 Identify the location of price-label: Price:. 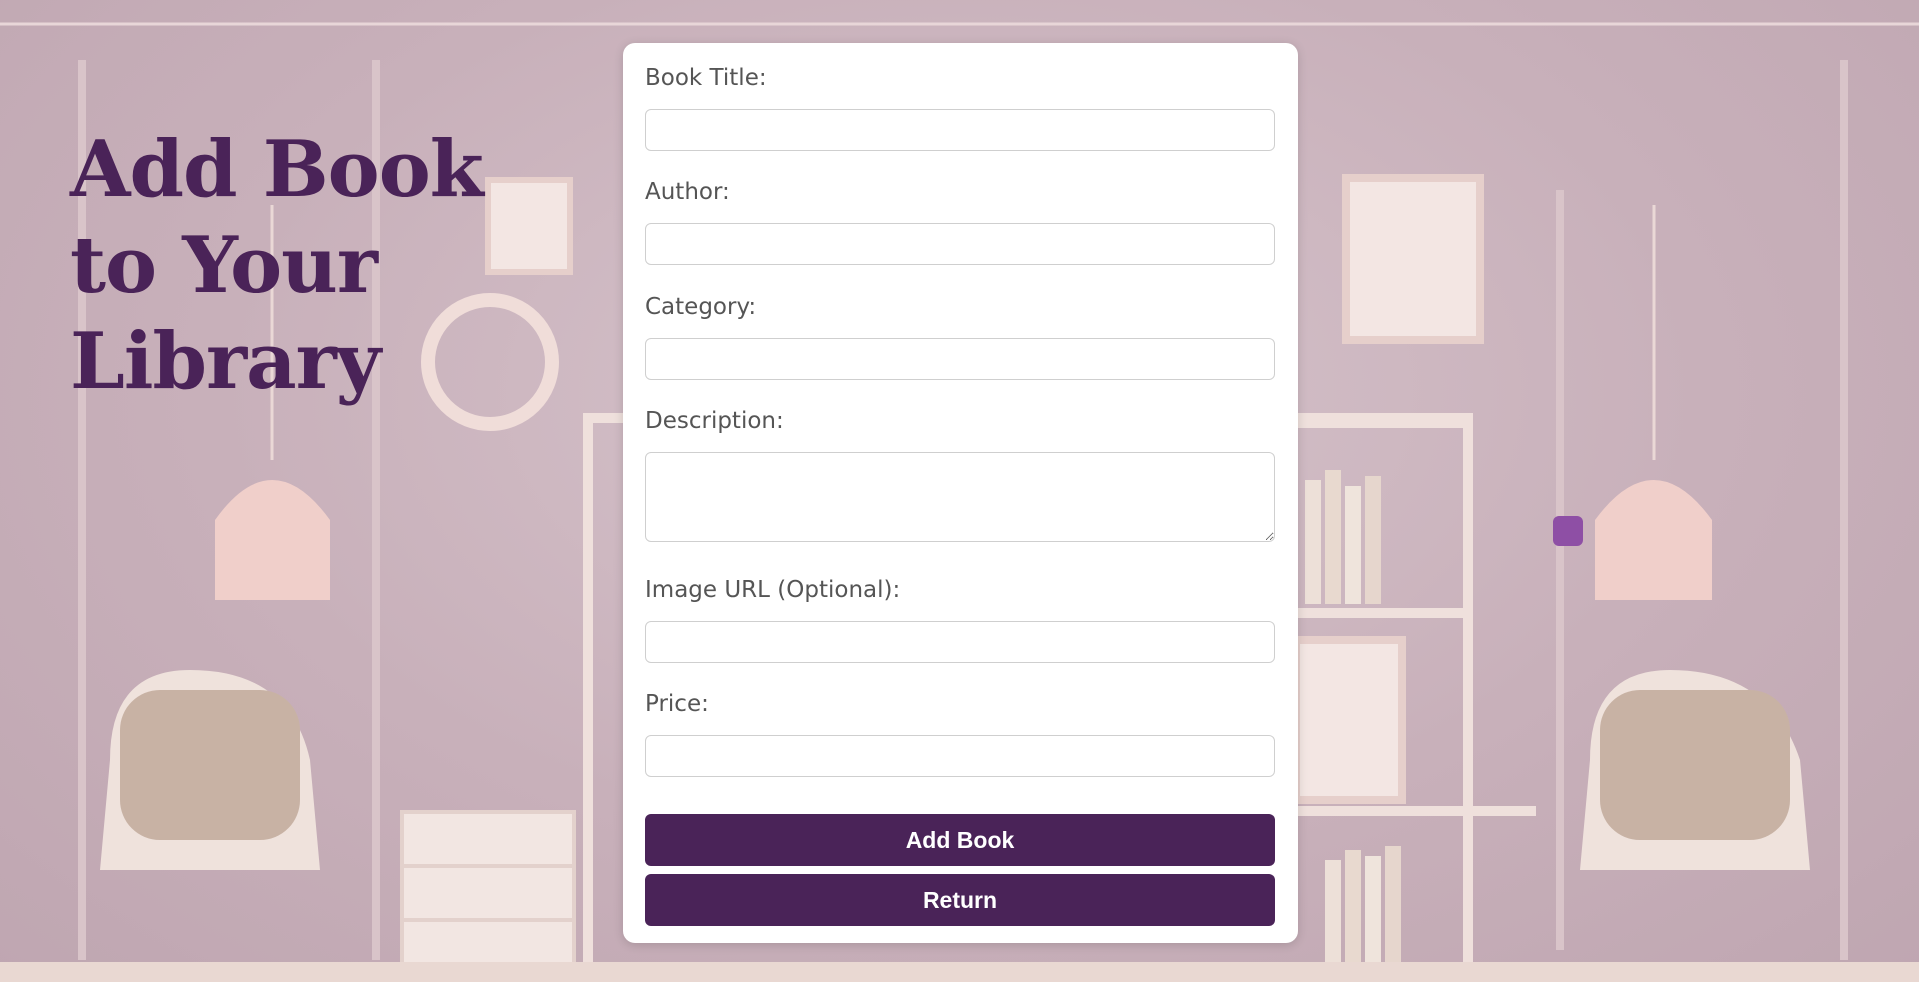
(677, 704).